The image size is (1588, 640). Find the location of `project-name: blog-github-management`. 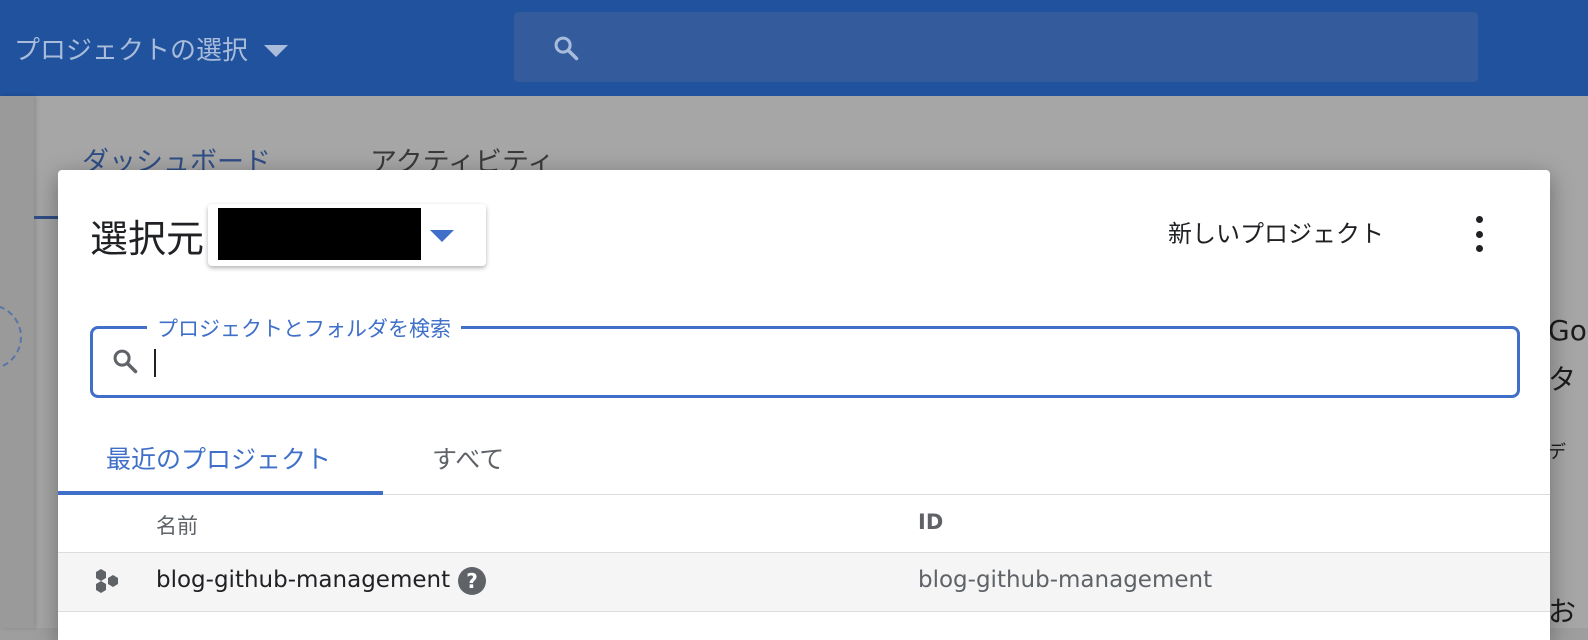

project-name: blog-github-management is located at coordinates (303, 580).